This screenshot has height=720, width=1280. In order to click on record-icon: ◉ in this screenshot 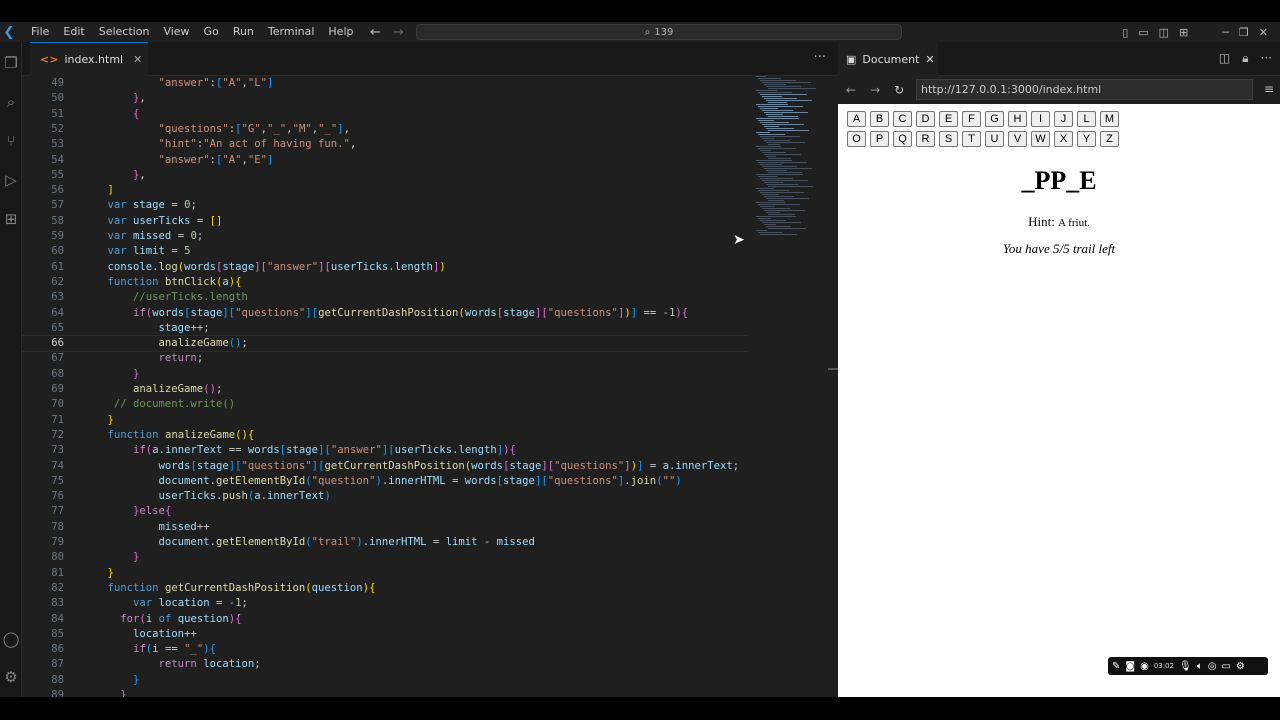, I will do `click(1144, 666)`.